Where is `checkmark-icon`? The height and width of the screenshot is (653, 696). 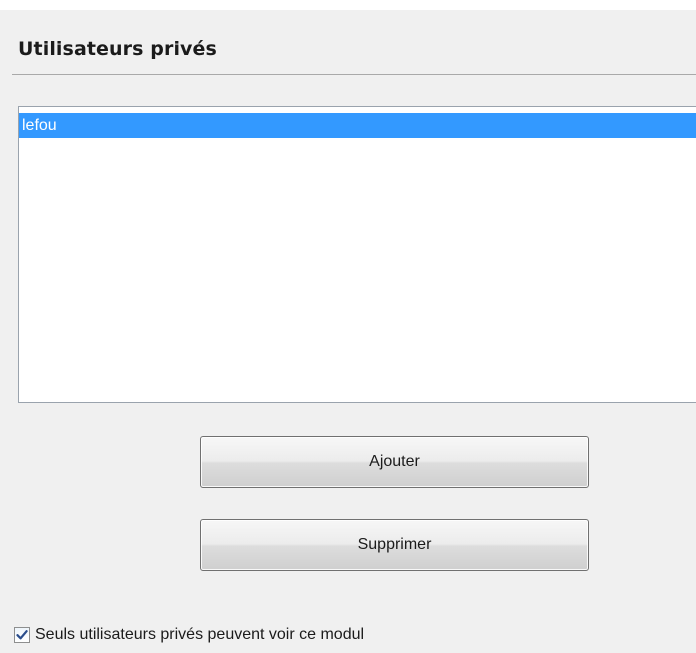
checkmark-icon is located at coordinates (22, 635).